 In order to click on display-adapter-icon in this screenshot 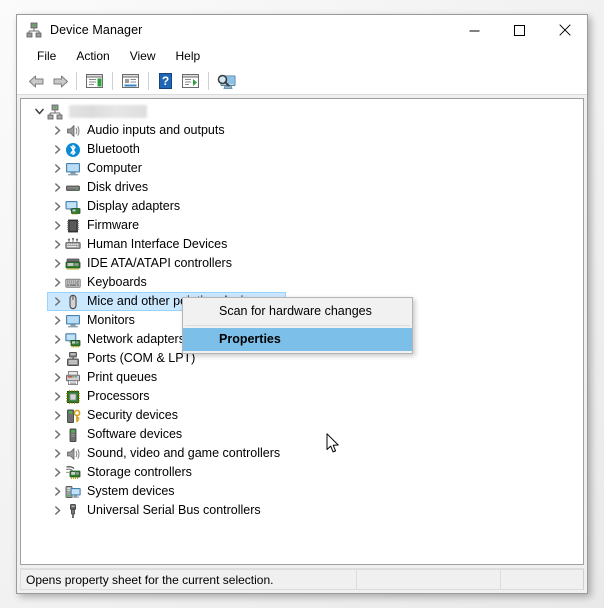, I will do `click(73, 207)`.